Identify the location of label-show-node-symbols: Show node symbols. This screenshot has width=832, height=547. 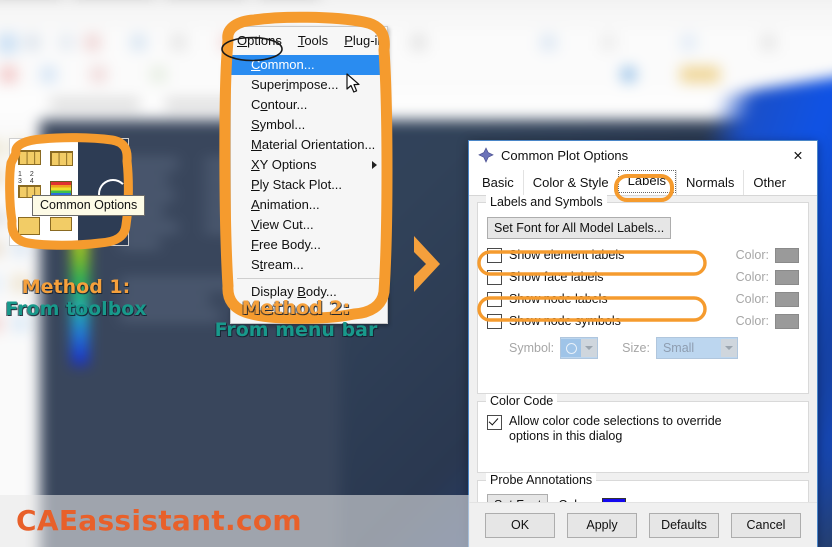
(565, 321).